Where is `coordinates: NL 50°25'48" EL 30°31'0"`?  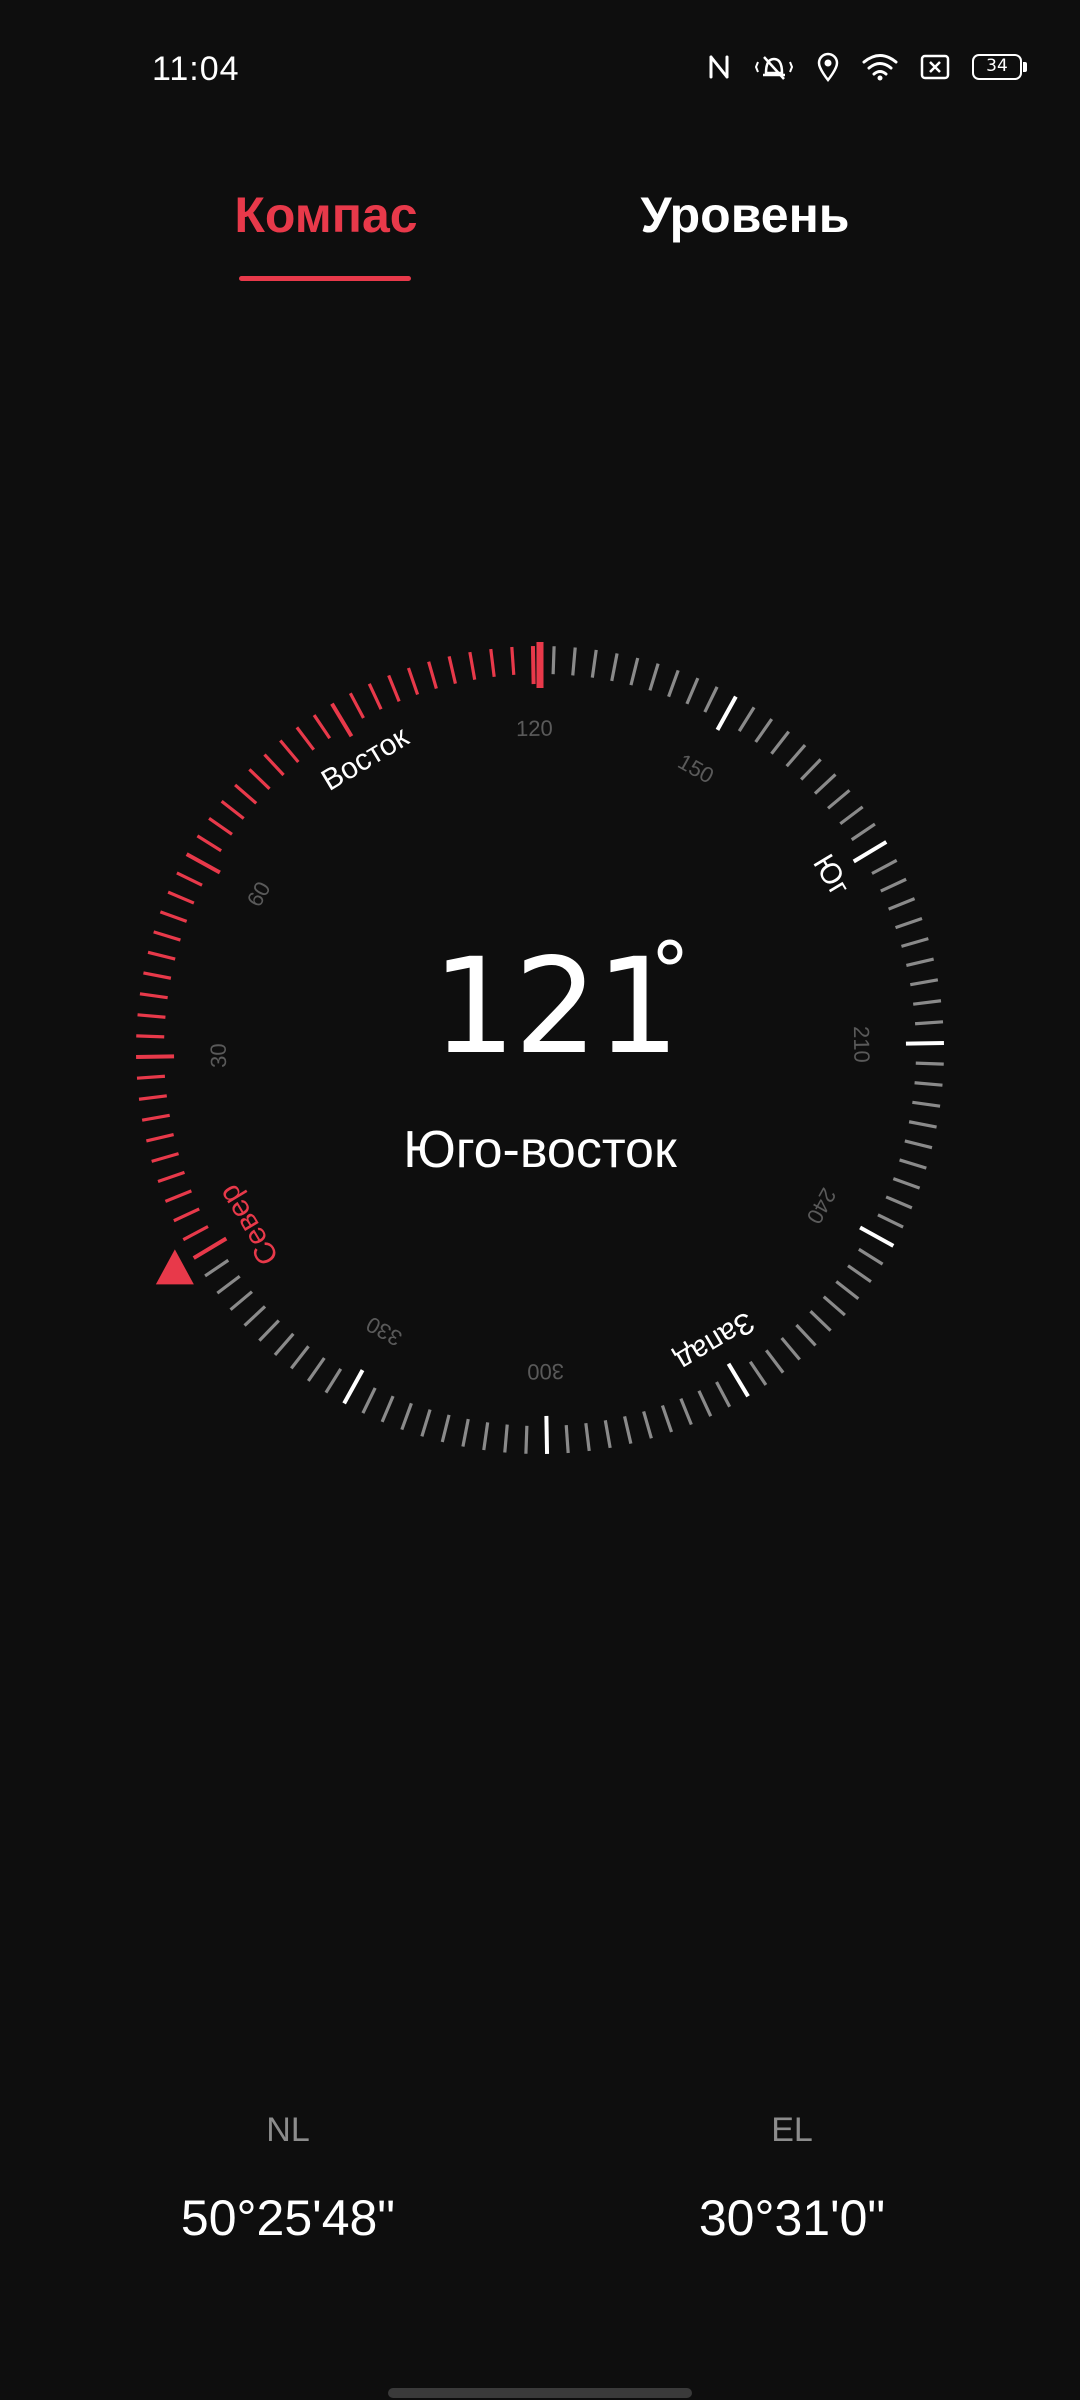 coordinates: NL 50°25'48" EL 30°31'0" is located at coordinates (540, 2185).